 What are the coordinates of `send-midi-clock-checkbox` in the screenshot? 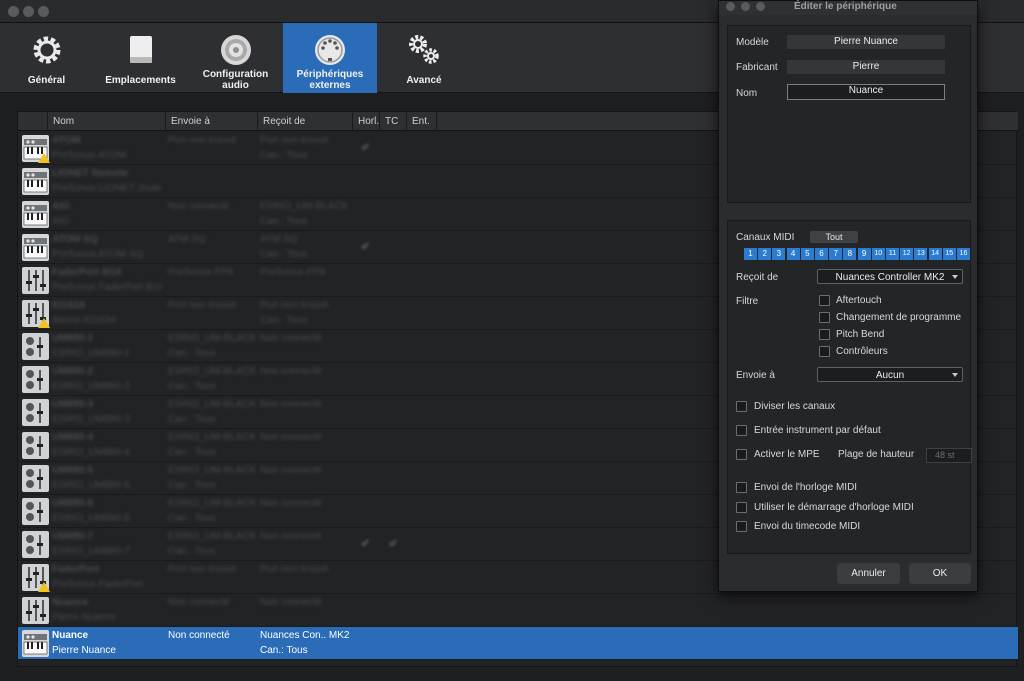 It's located at (741, 487).